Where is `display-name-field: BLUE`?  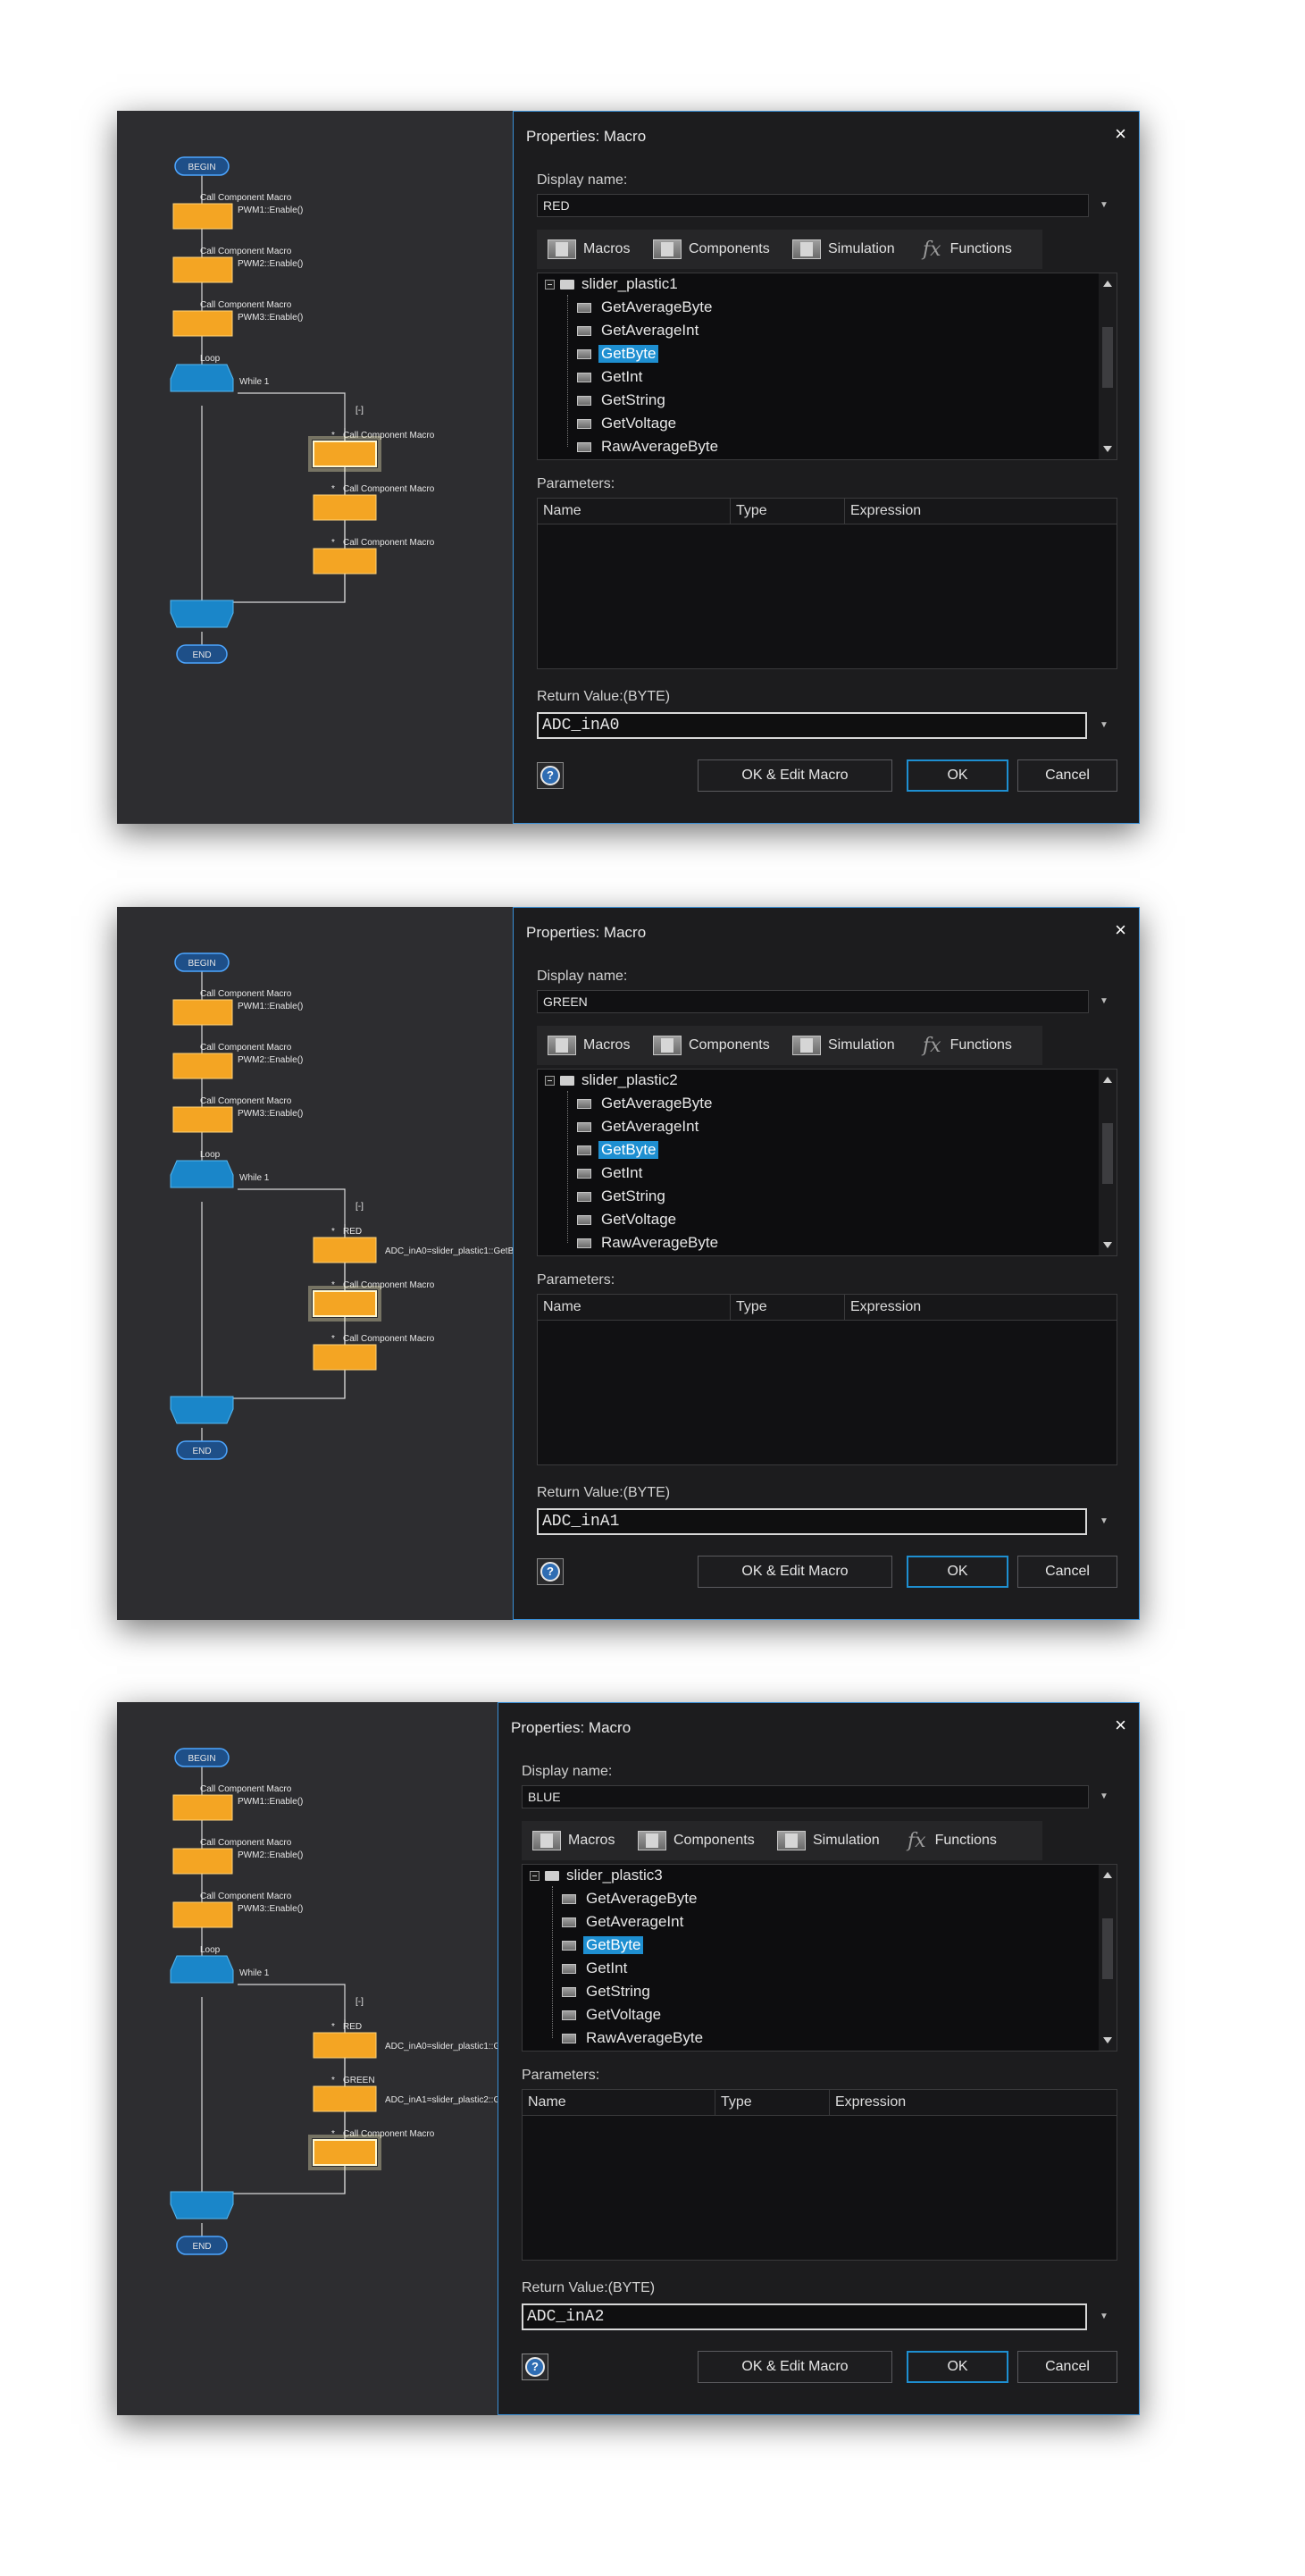 display-name-field: BLUE is located at coordinates (805, 1796).